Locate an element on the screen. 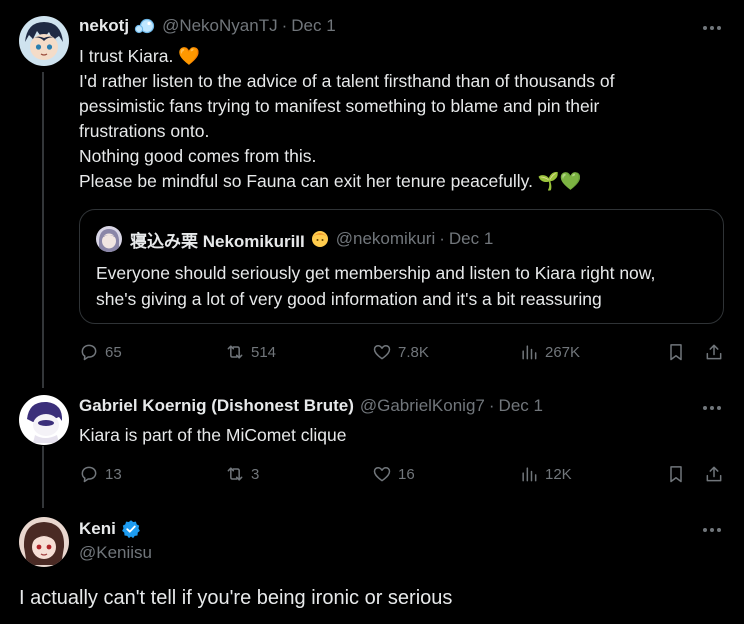 The height and width of the screenshot is (624, 744). quoted-tweet-header: 寝込み栗 NekomikuriII @nekomikuri · Dec 1 is located at coordinates (294, 239).